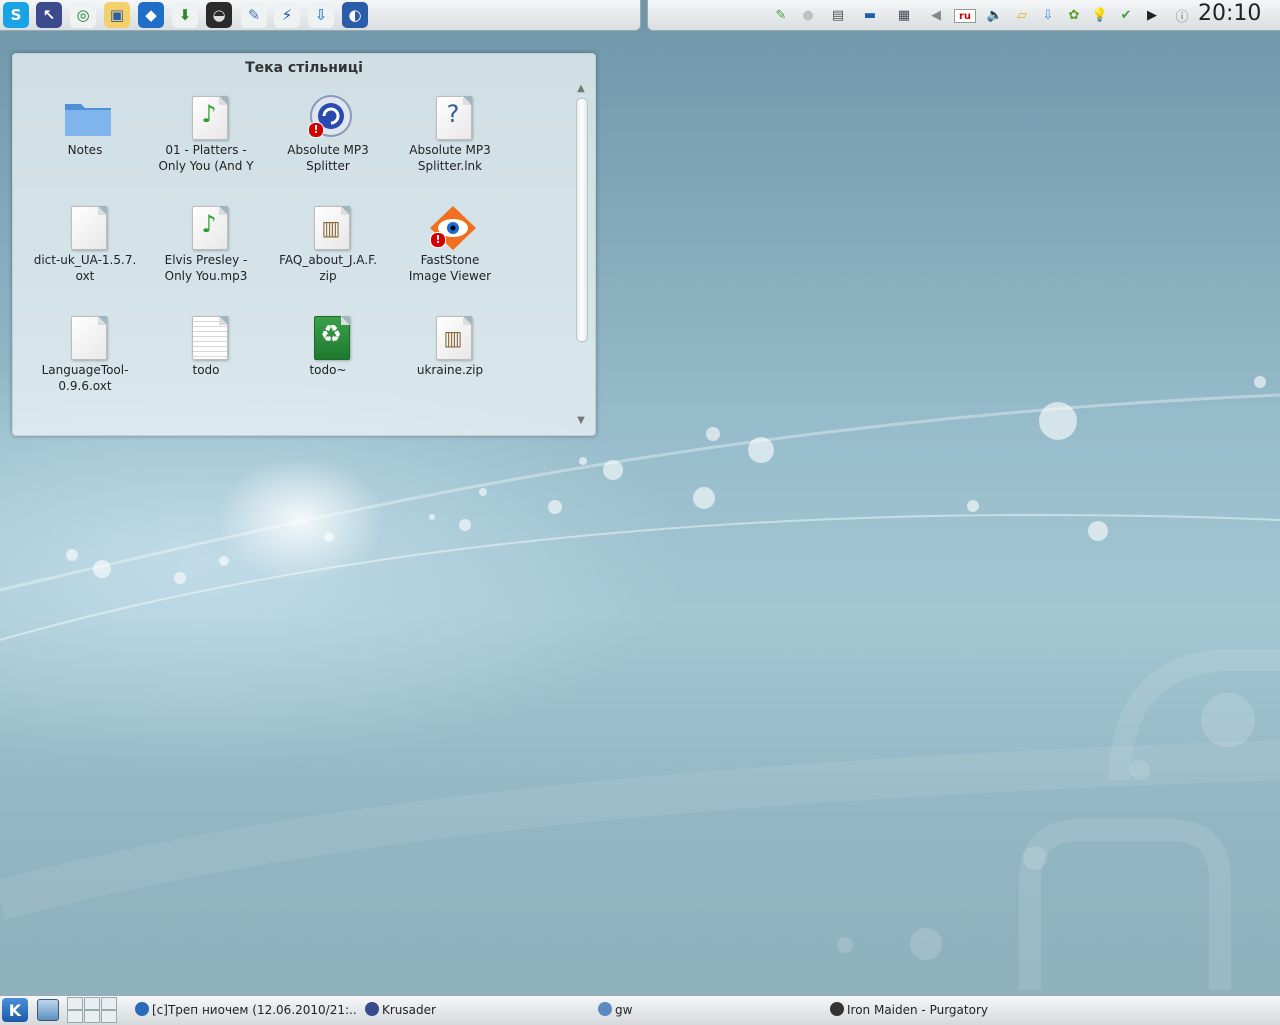 Image resolution: width=1280 pixels, height=1025 pixels. I want to click on top-launcher-panel: S ↖ ◎ ▣ ◆ ⬇ ◒ ✎ ⚡ ⇩ ◐, so click(320, 15).